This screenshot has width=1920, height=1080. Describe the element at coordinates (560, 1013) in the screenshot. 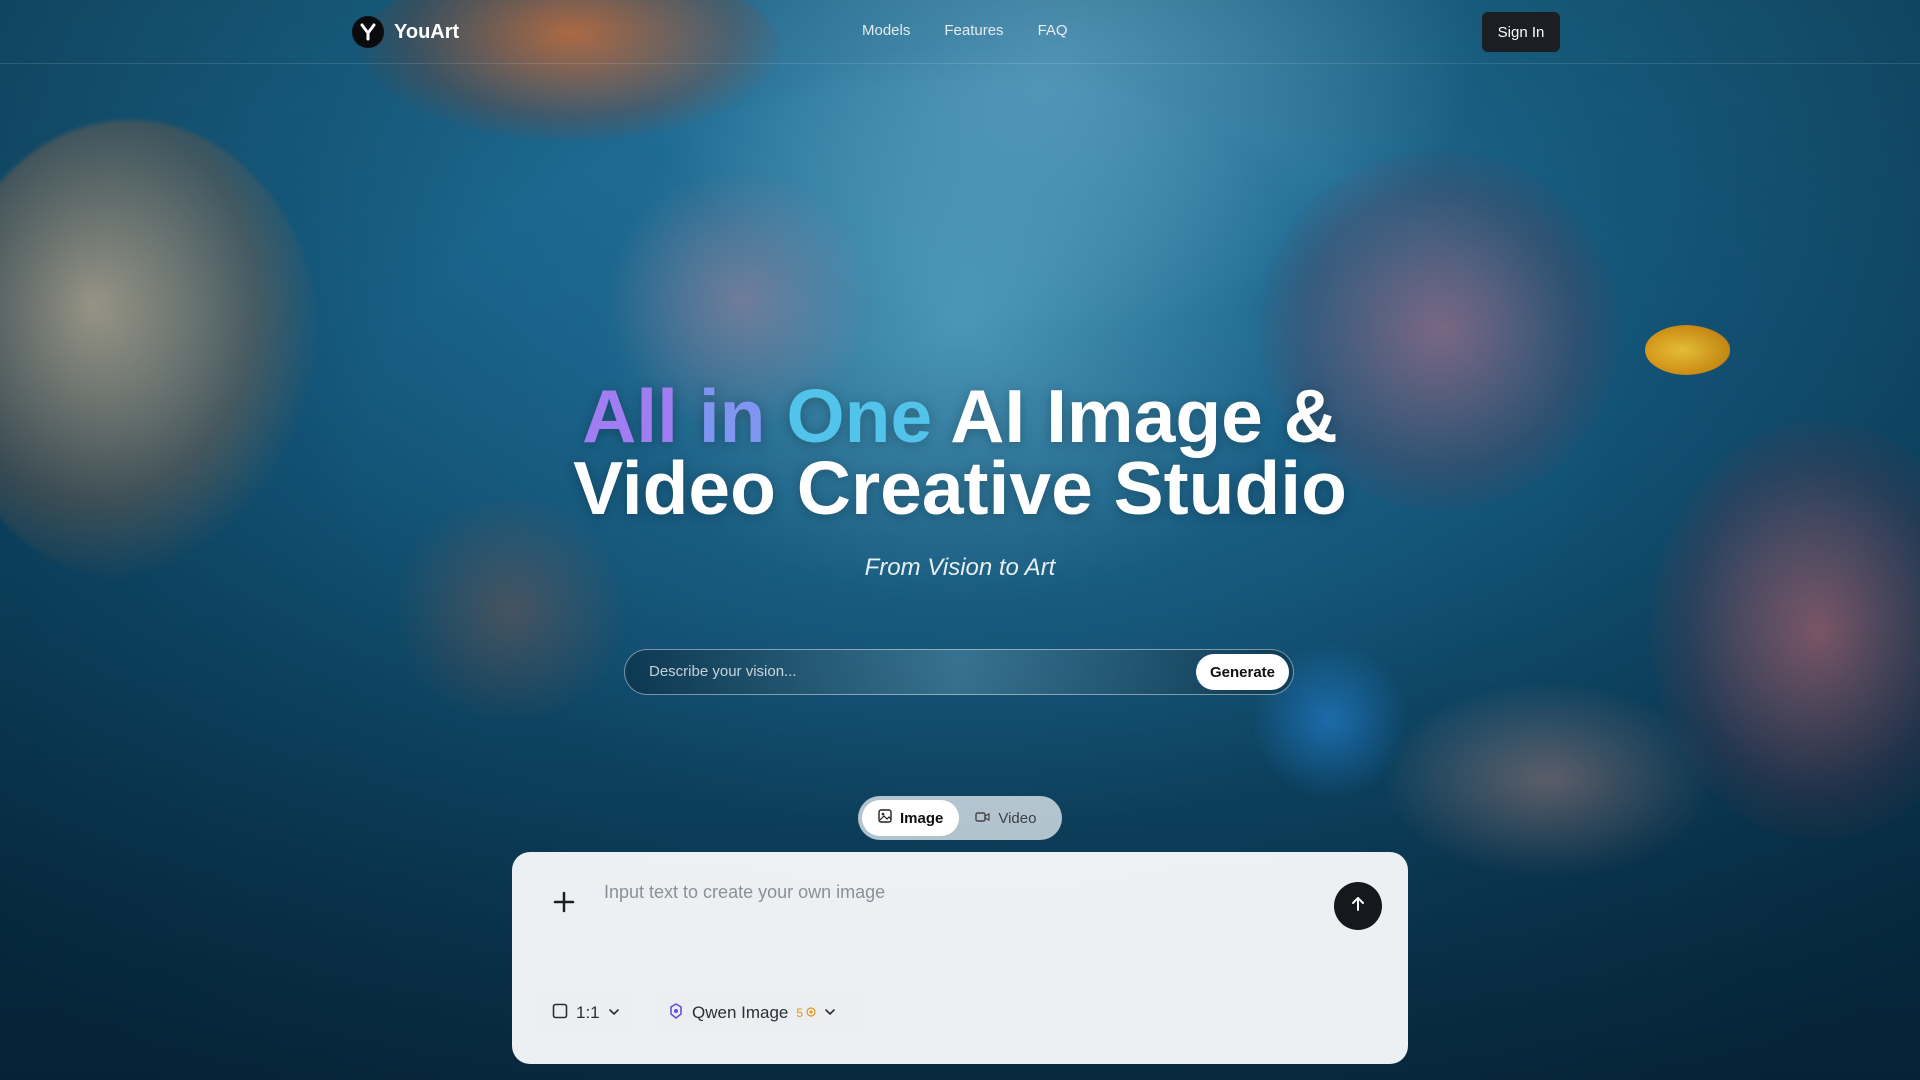

I see `square-icon` at that location.